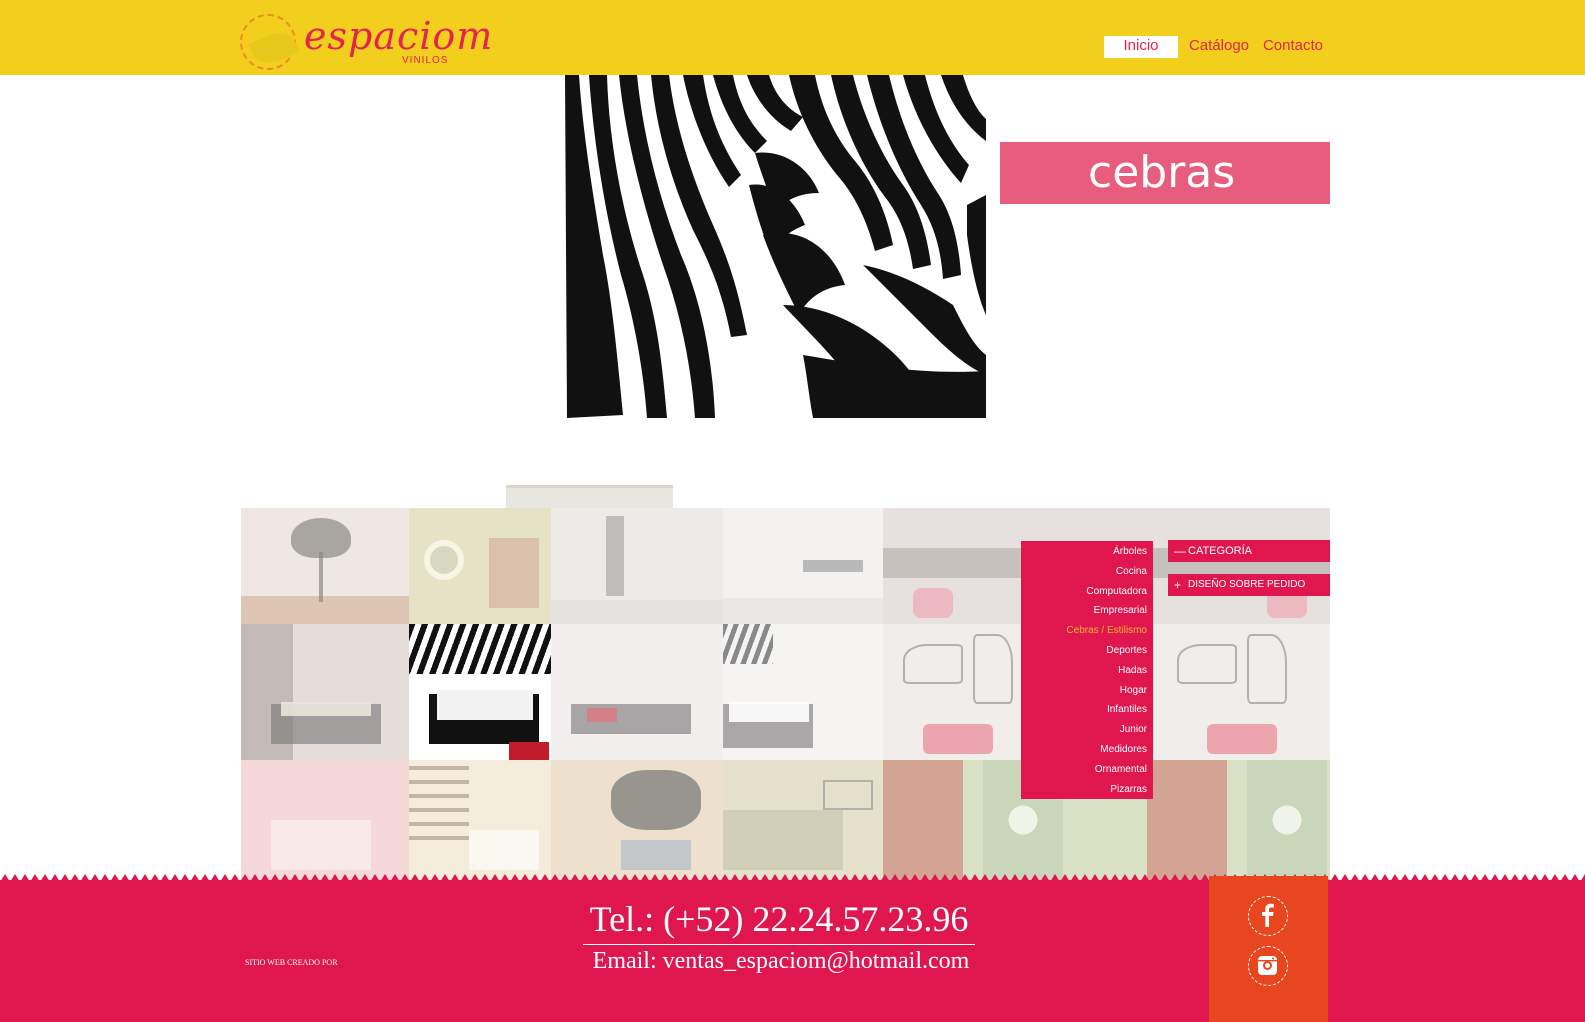 The height and width of the screenshot is (1022, 1585). I want to click on category-toggle: — CATEGORÍA, so click(1249, 551).